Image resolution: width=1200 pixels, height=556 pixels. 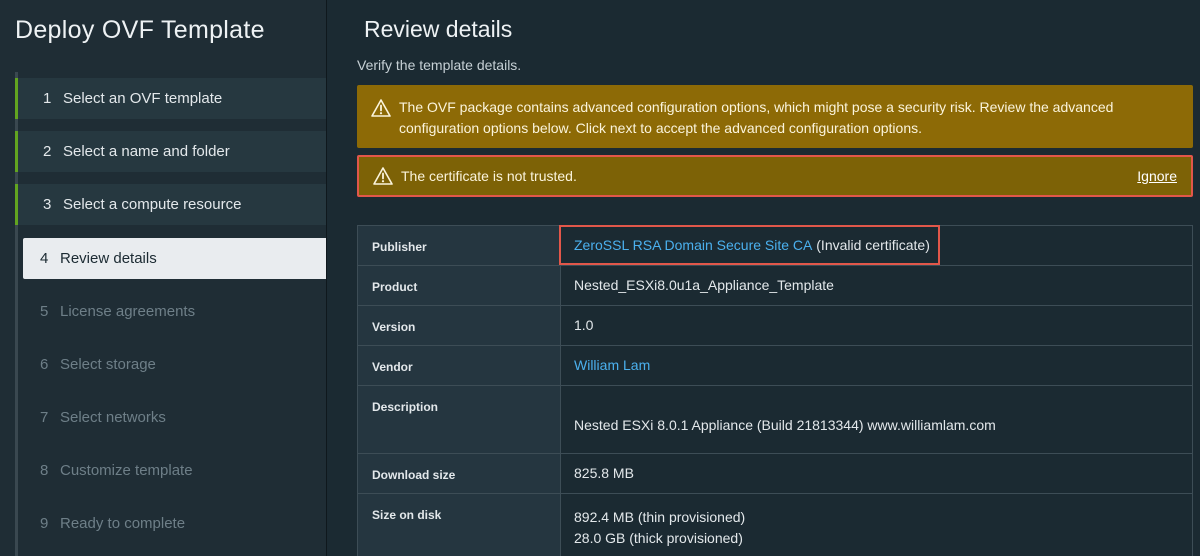 What do you see at coordinates (174, 258) in the screenshot?
I see `step-review-details: 4 Review details` at bounding box center [174, 258].